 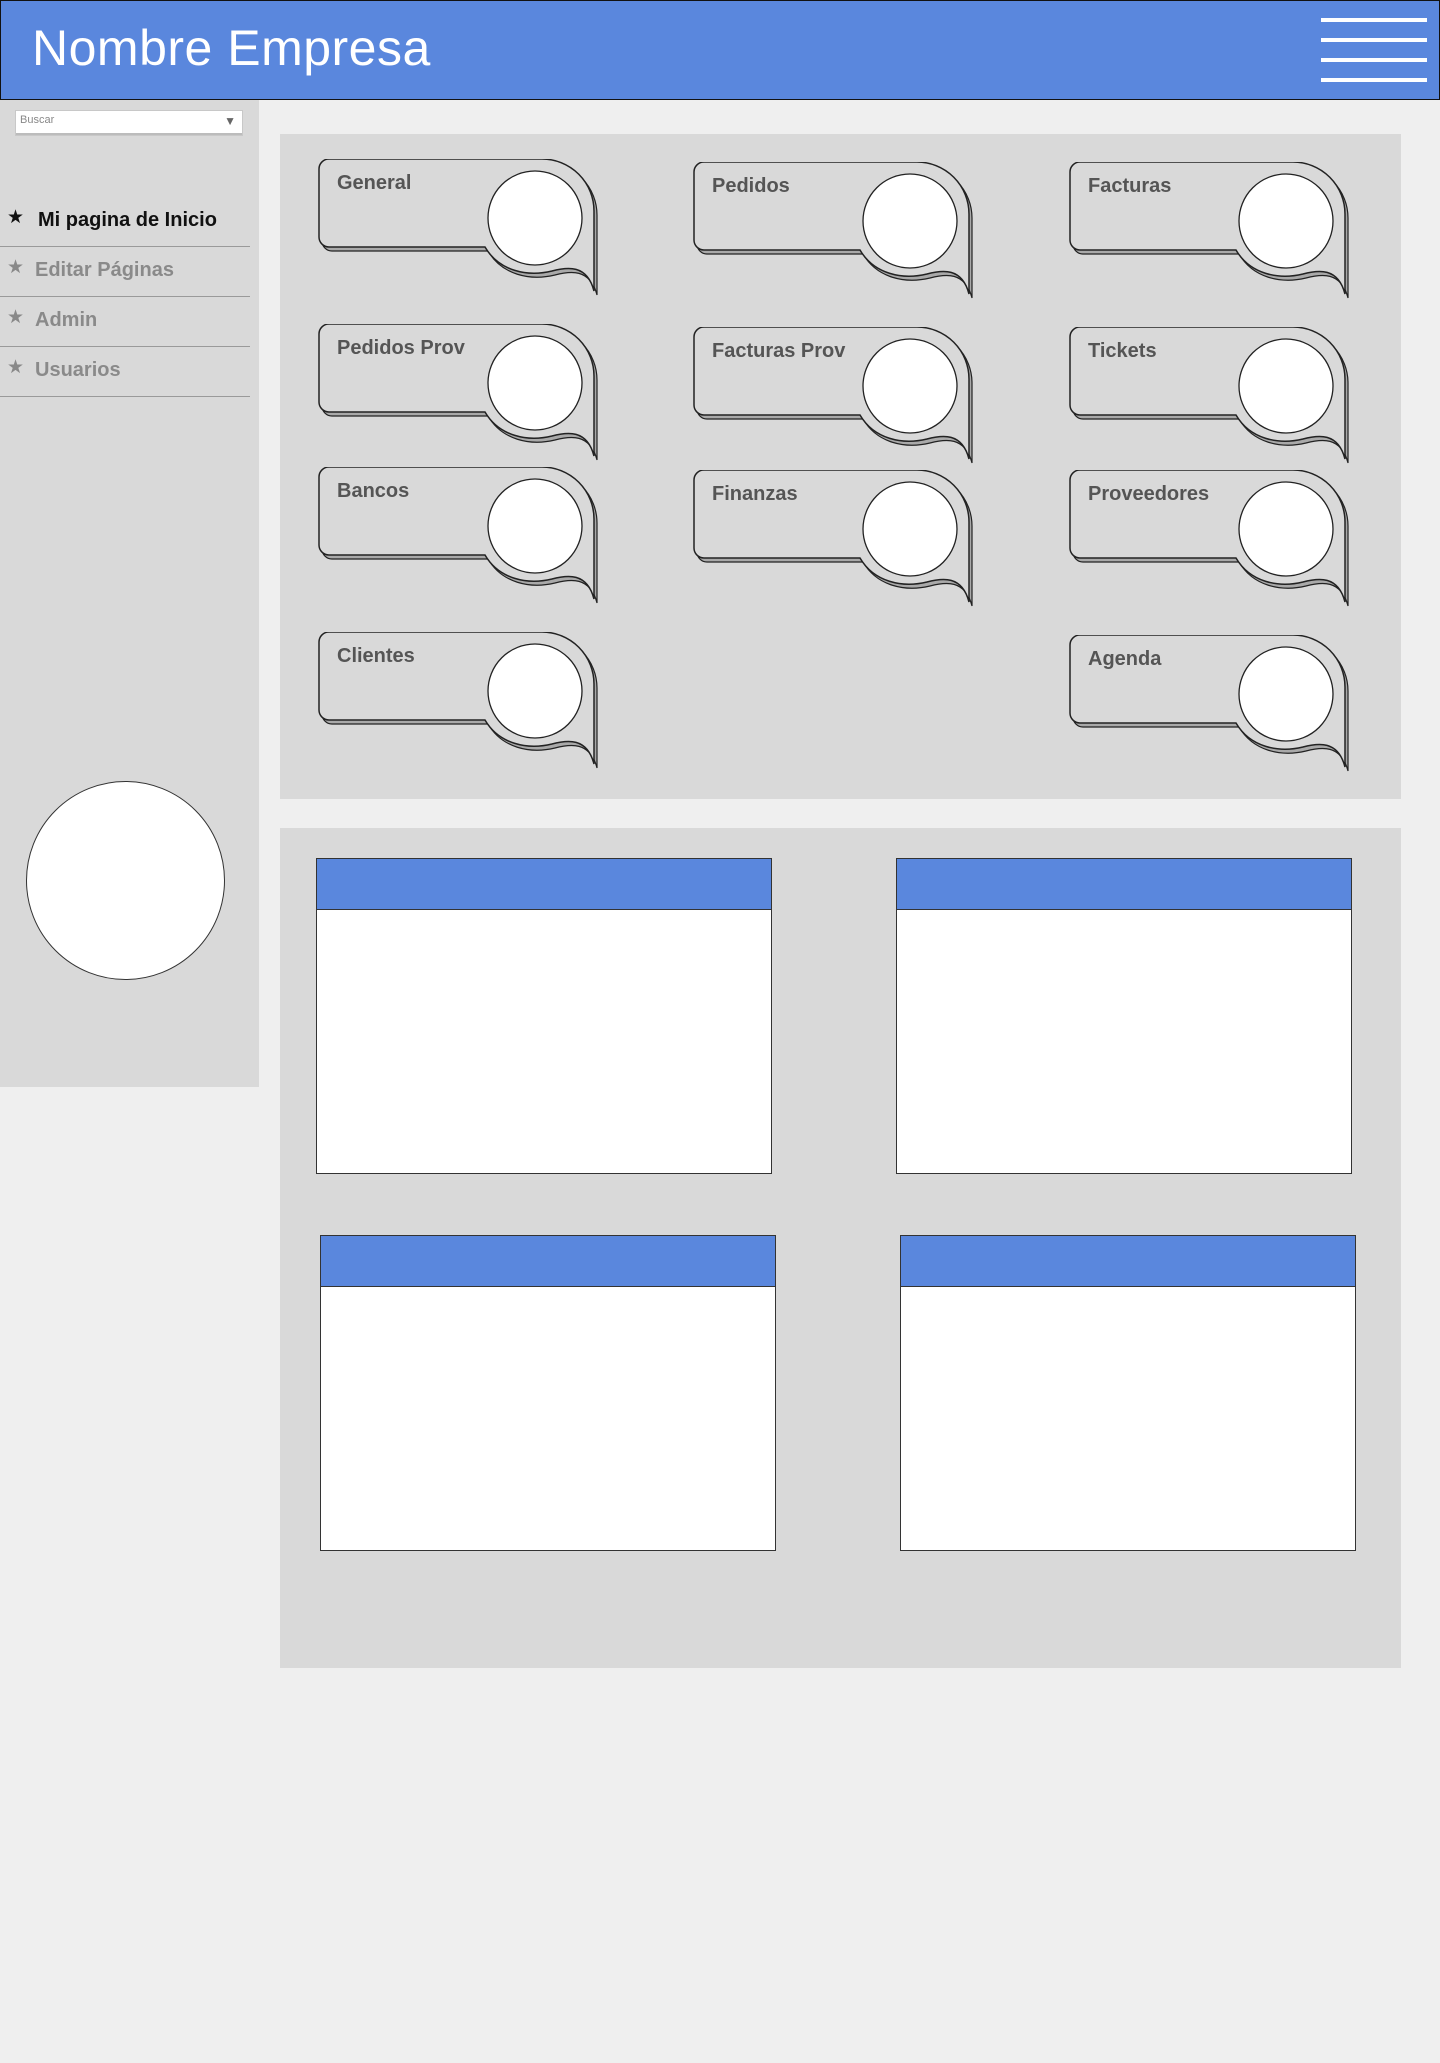 I want to click on sidebar-item-label: Mi pagina de Inicio, so click(x=127, y=220).